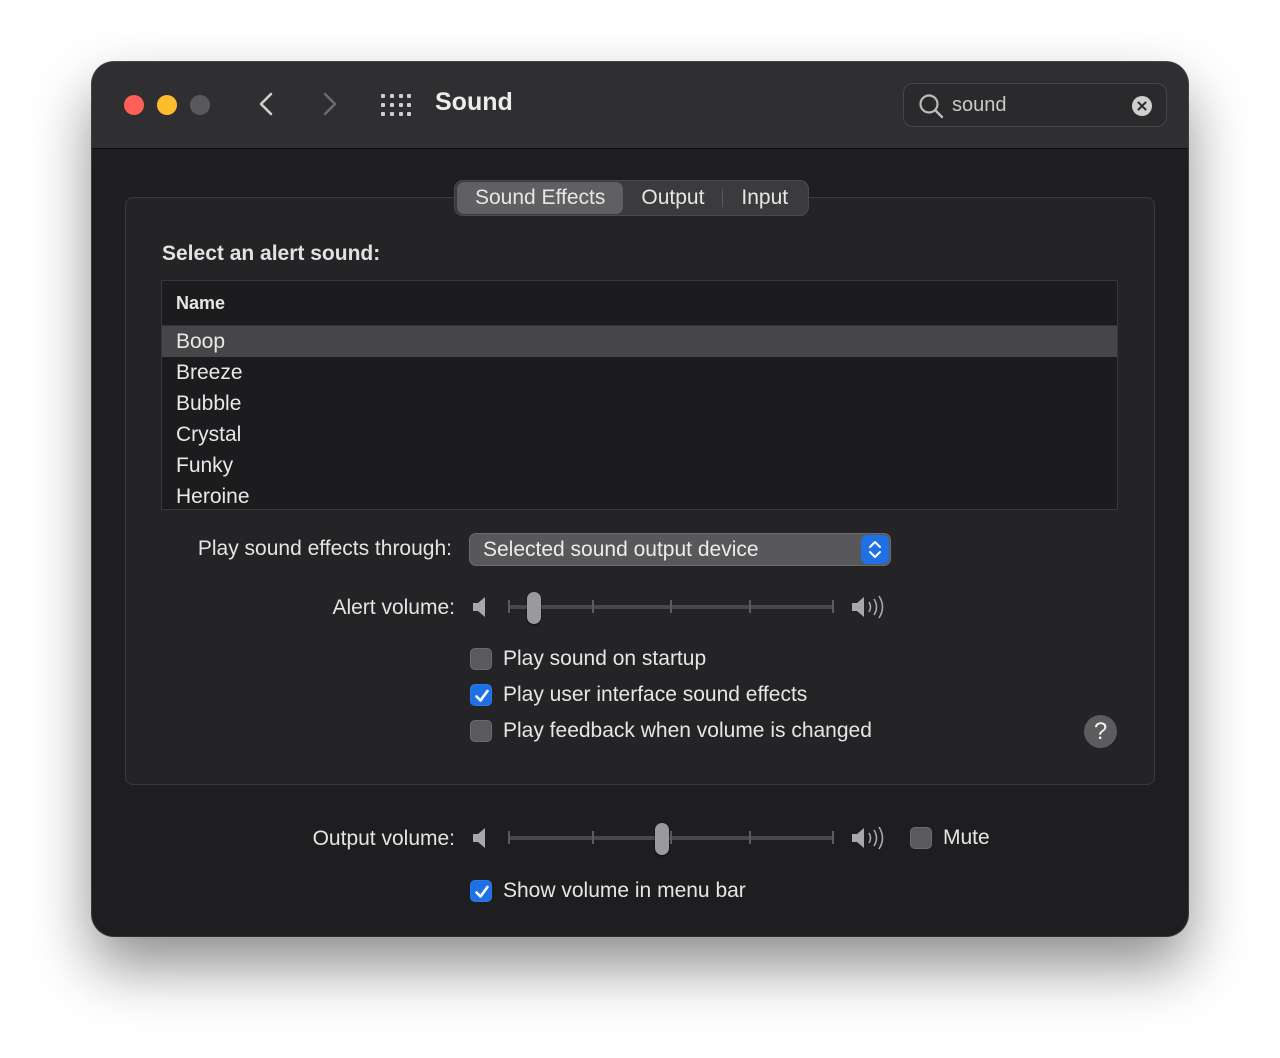 Image resolution: width=1280 pixels, height=1058 pixels. Describe the element at coordinates (639, 372) in the screenshot. I see `list-item: Breeze` at that location.